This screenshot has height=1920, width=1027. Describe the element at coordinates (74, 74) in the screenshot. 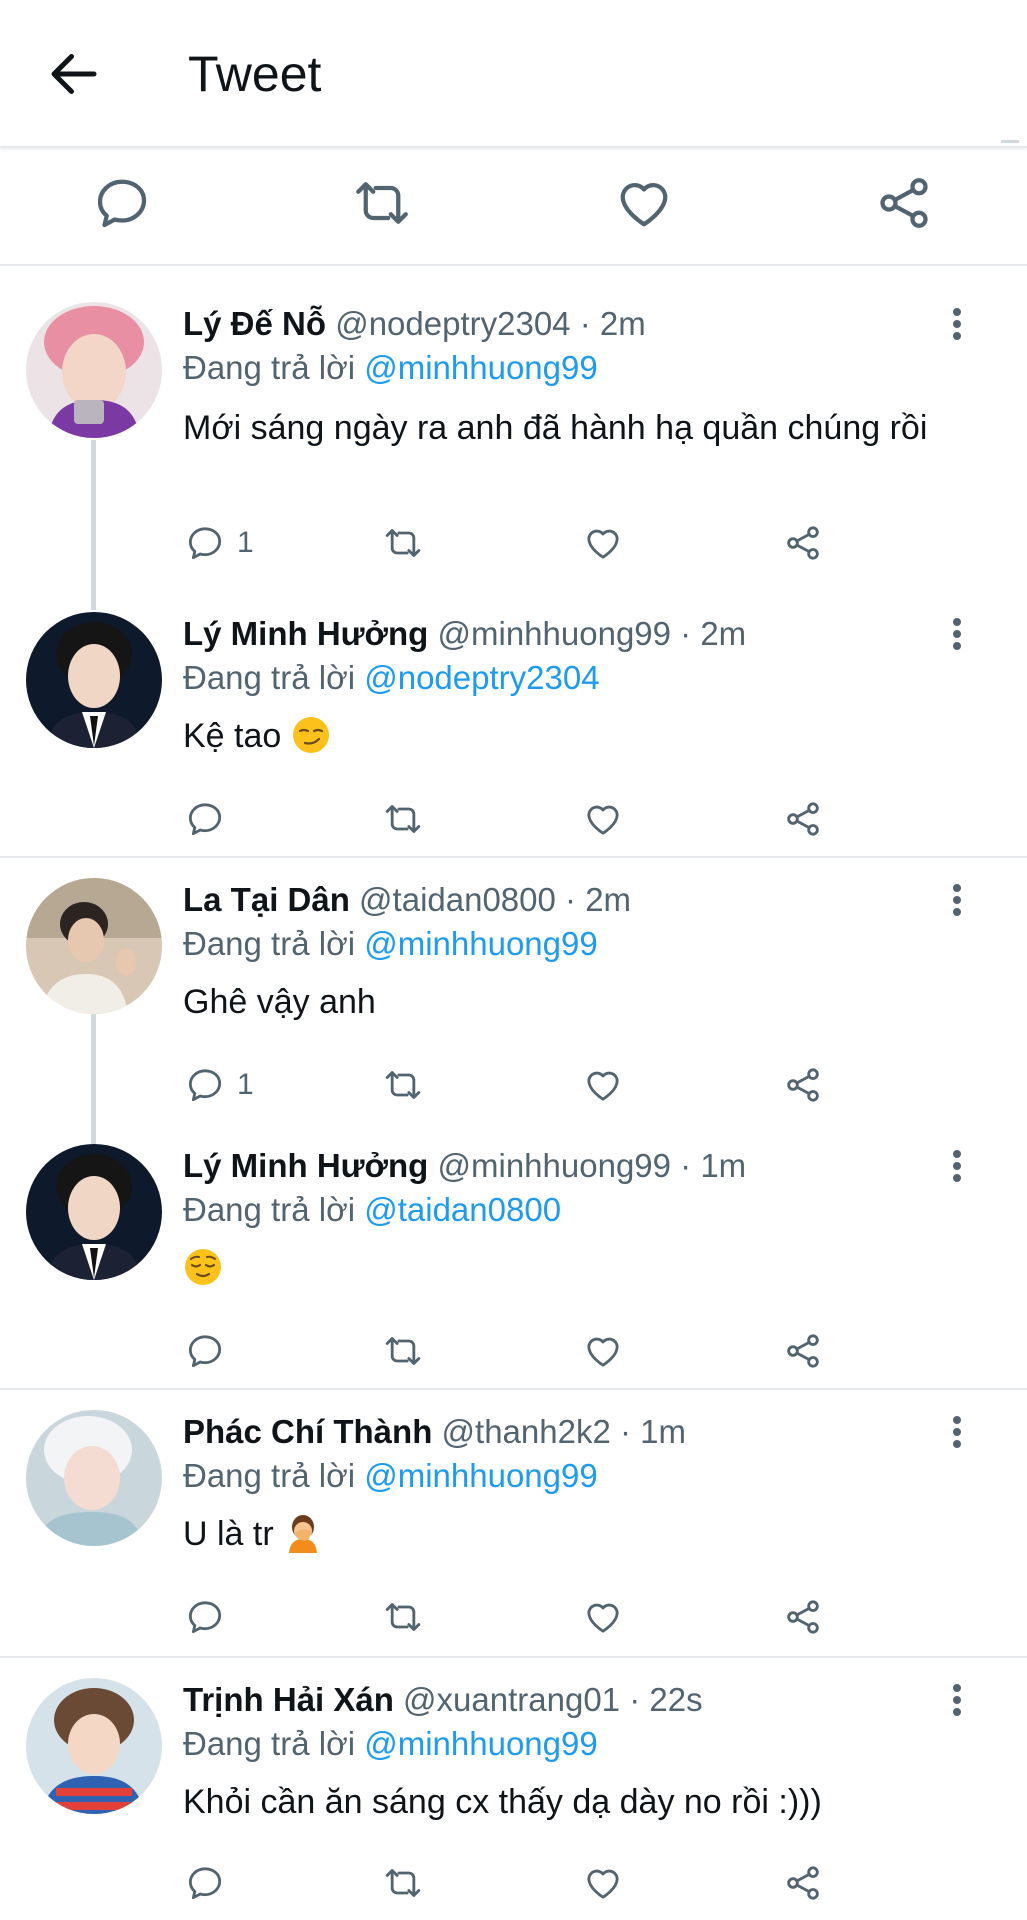

I see `back-arrow-icon` at that location.